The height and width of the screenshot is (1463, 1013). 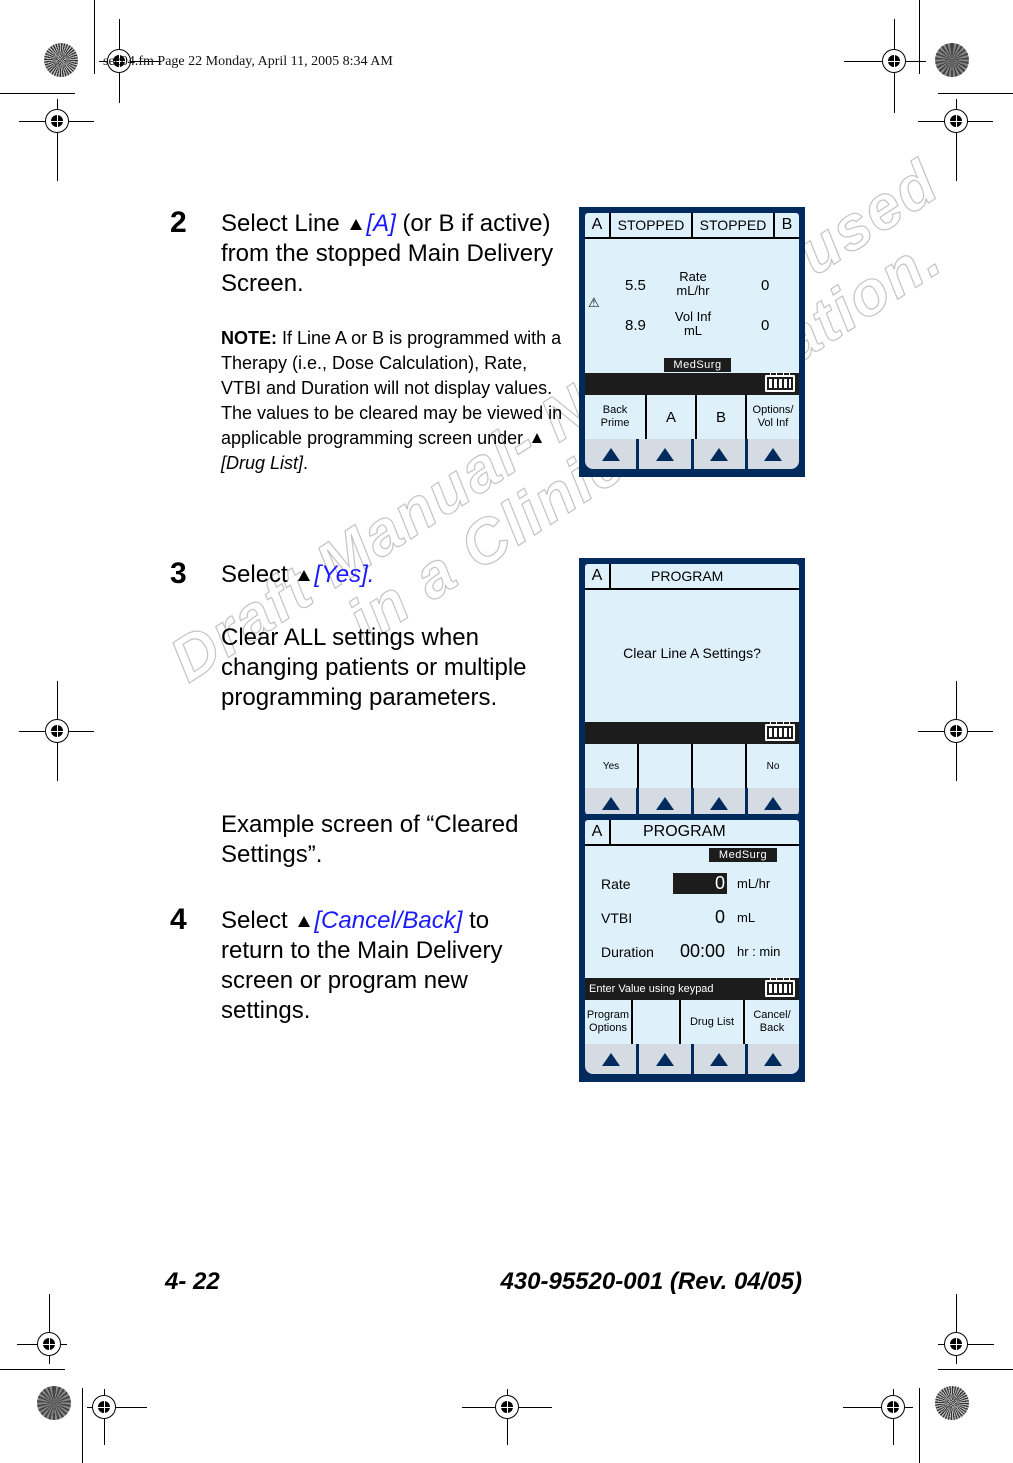 I want to click on softkey-options-vol-inf: Options/ Vol Inf, so click(x=772, y=417).